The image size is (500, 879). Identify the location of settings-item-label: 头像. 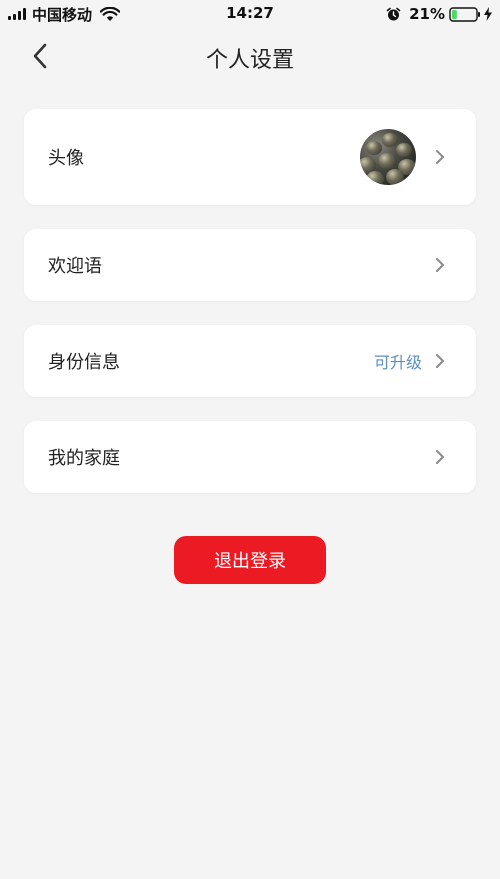
(66, 158).